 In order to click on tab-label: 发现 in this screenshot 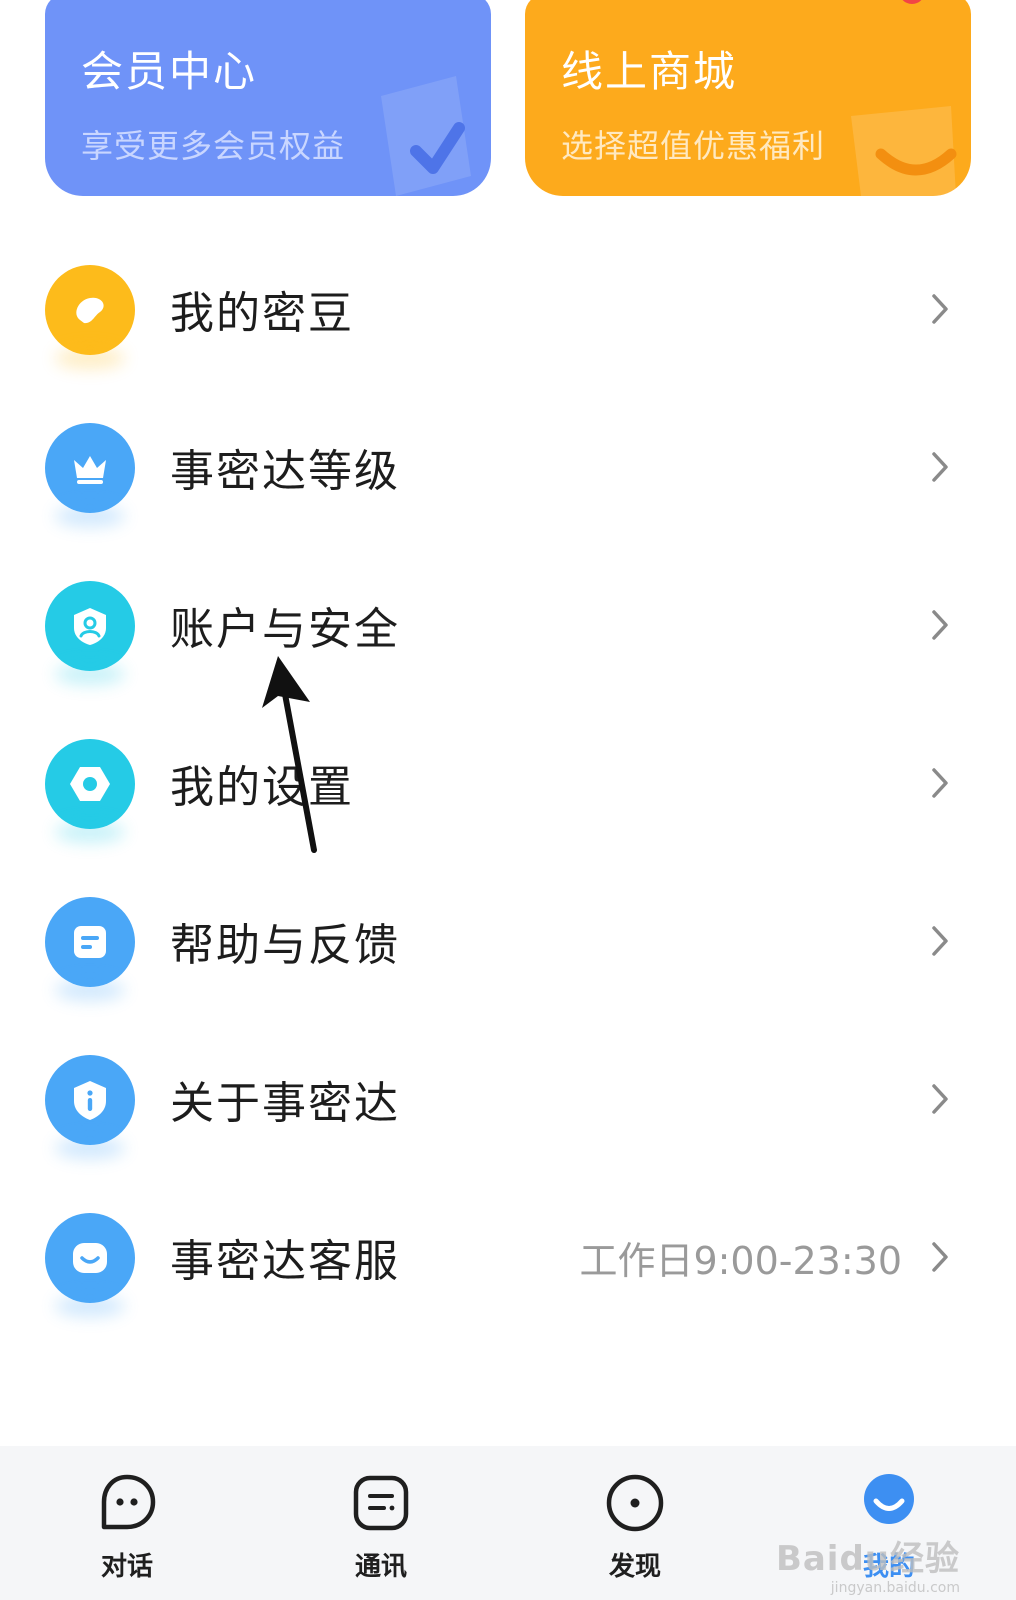, I will do `click(634, 1567)`.